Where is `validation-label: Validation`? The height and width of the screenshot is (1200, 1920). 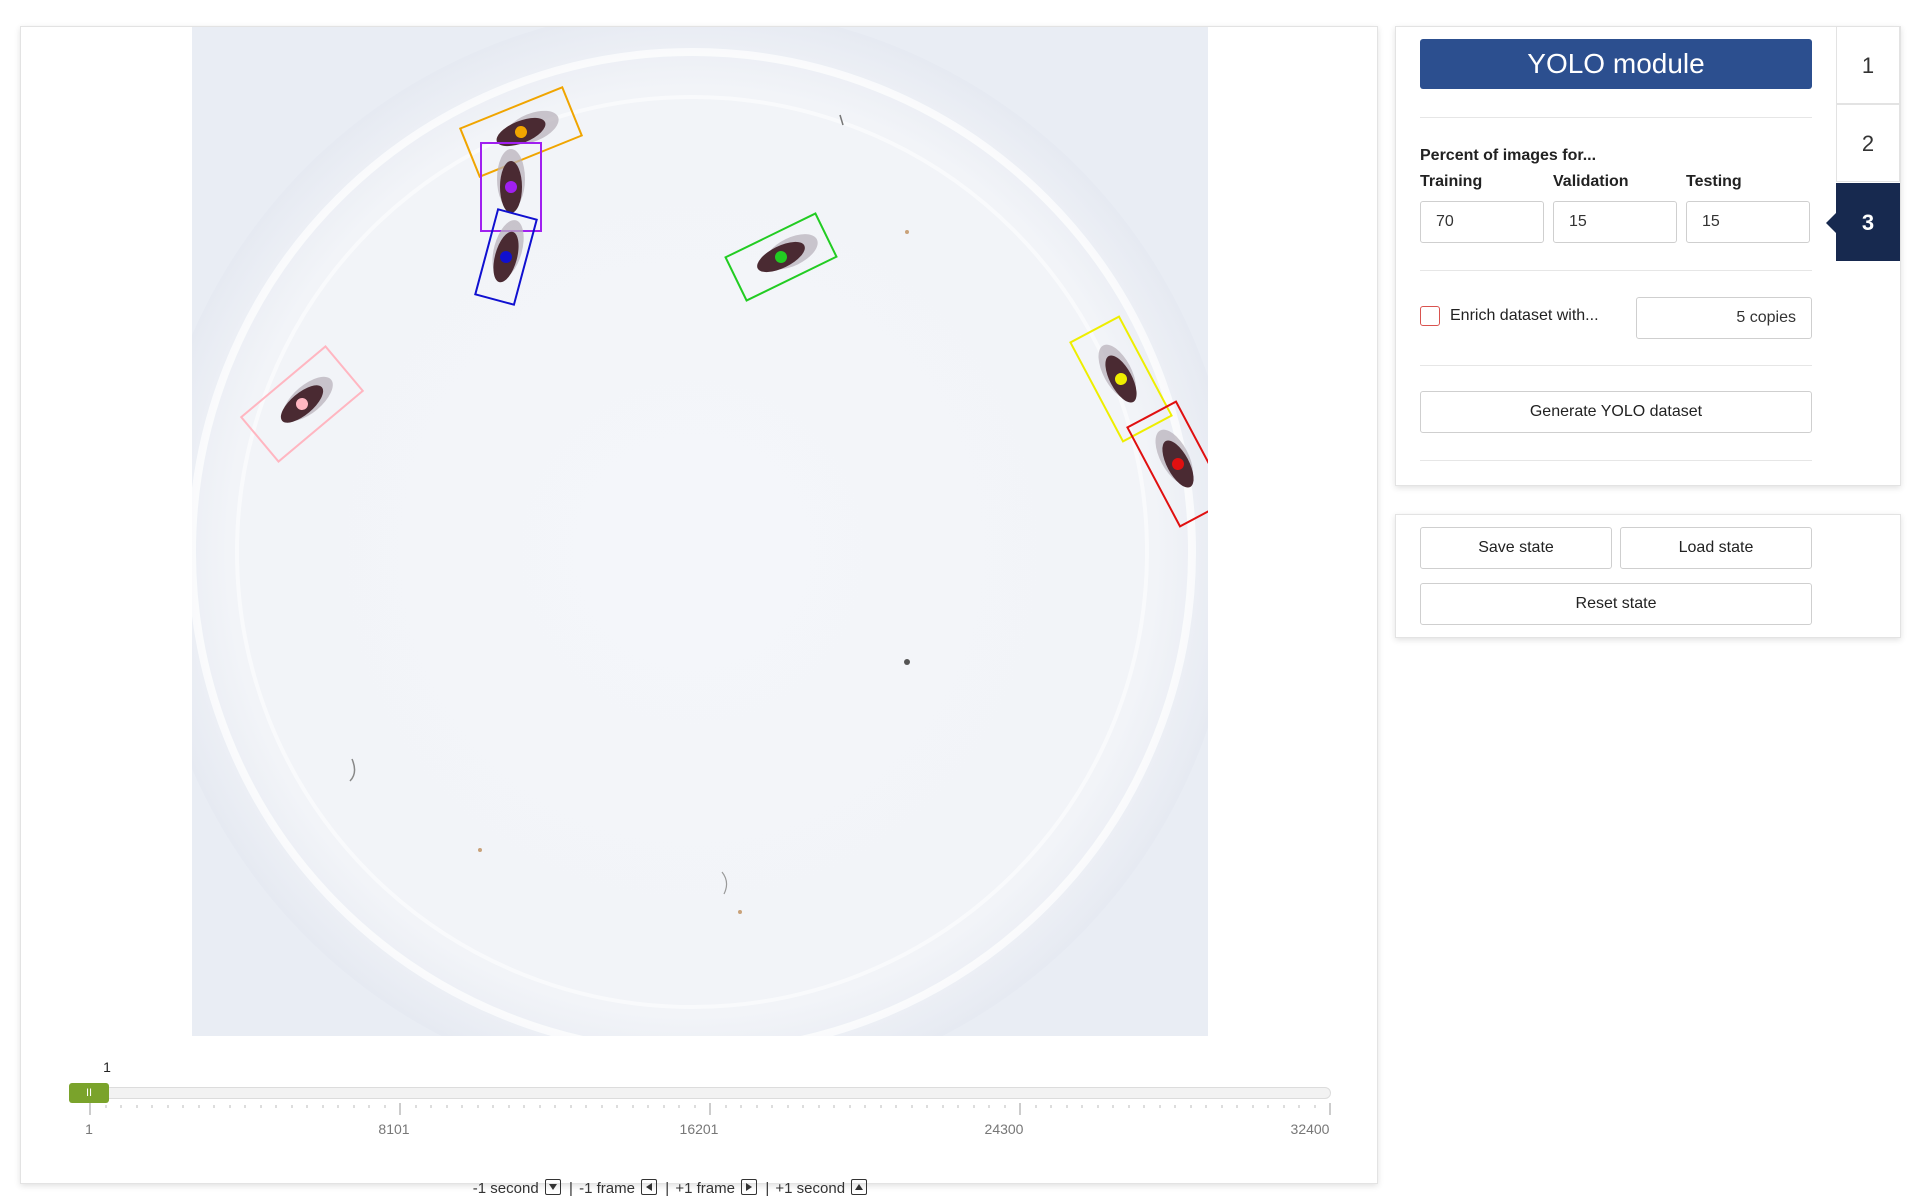 validation-label: Validation is located at coordinates (1591, 181).